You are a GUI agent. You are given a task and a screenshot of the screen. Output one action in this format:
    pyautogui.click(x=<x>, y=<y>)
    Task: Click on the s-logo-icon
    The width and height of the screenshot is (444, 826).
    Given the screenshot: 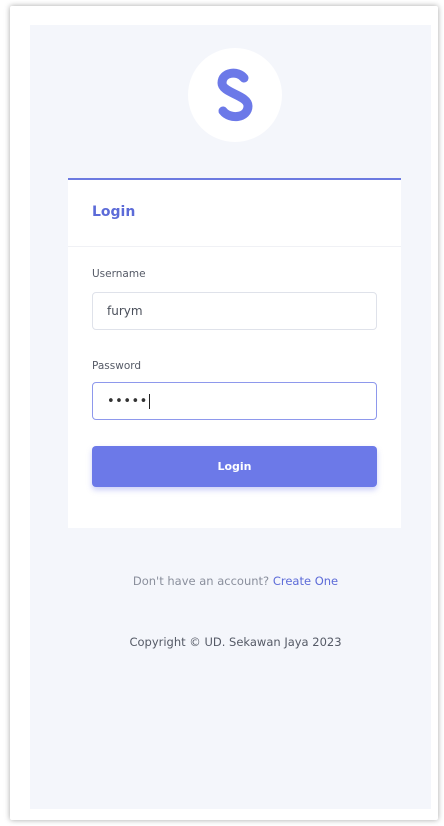 What is the action you would take?
    pyautogui.click(x=235, y=95)
    